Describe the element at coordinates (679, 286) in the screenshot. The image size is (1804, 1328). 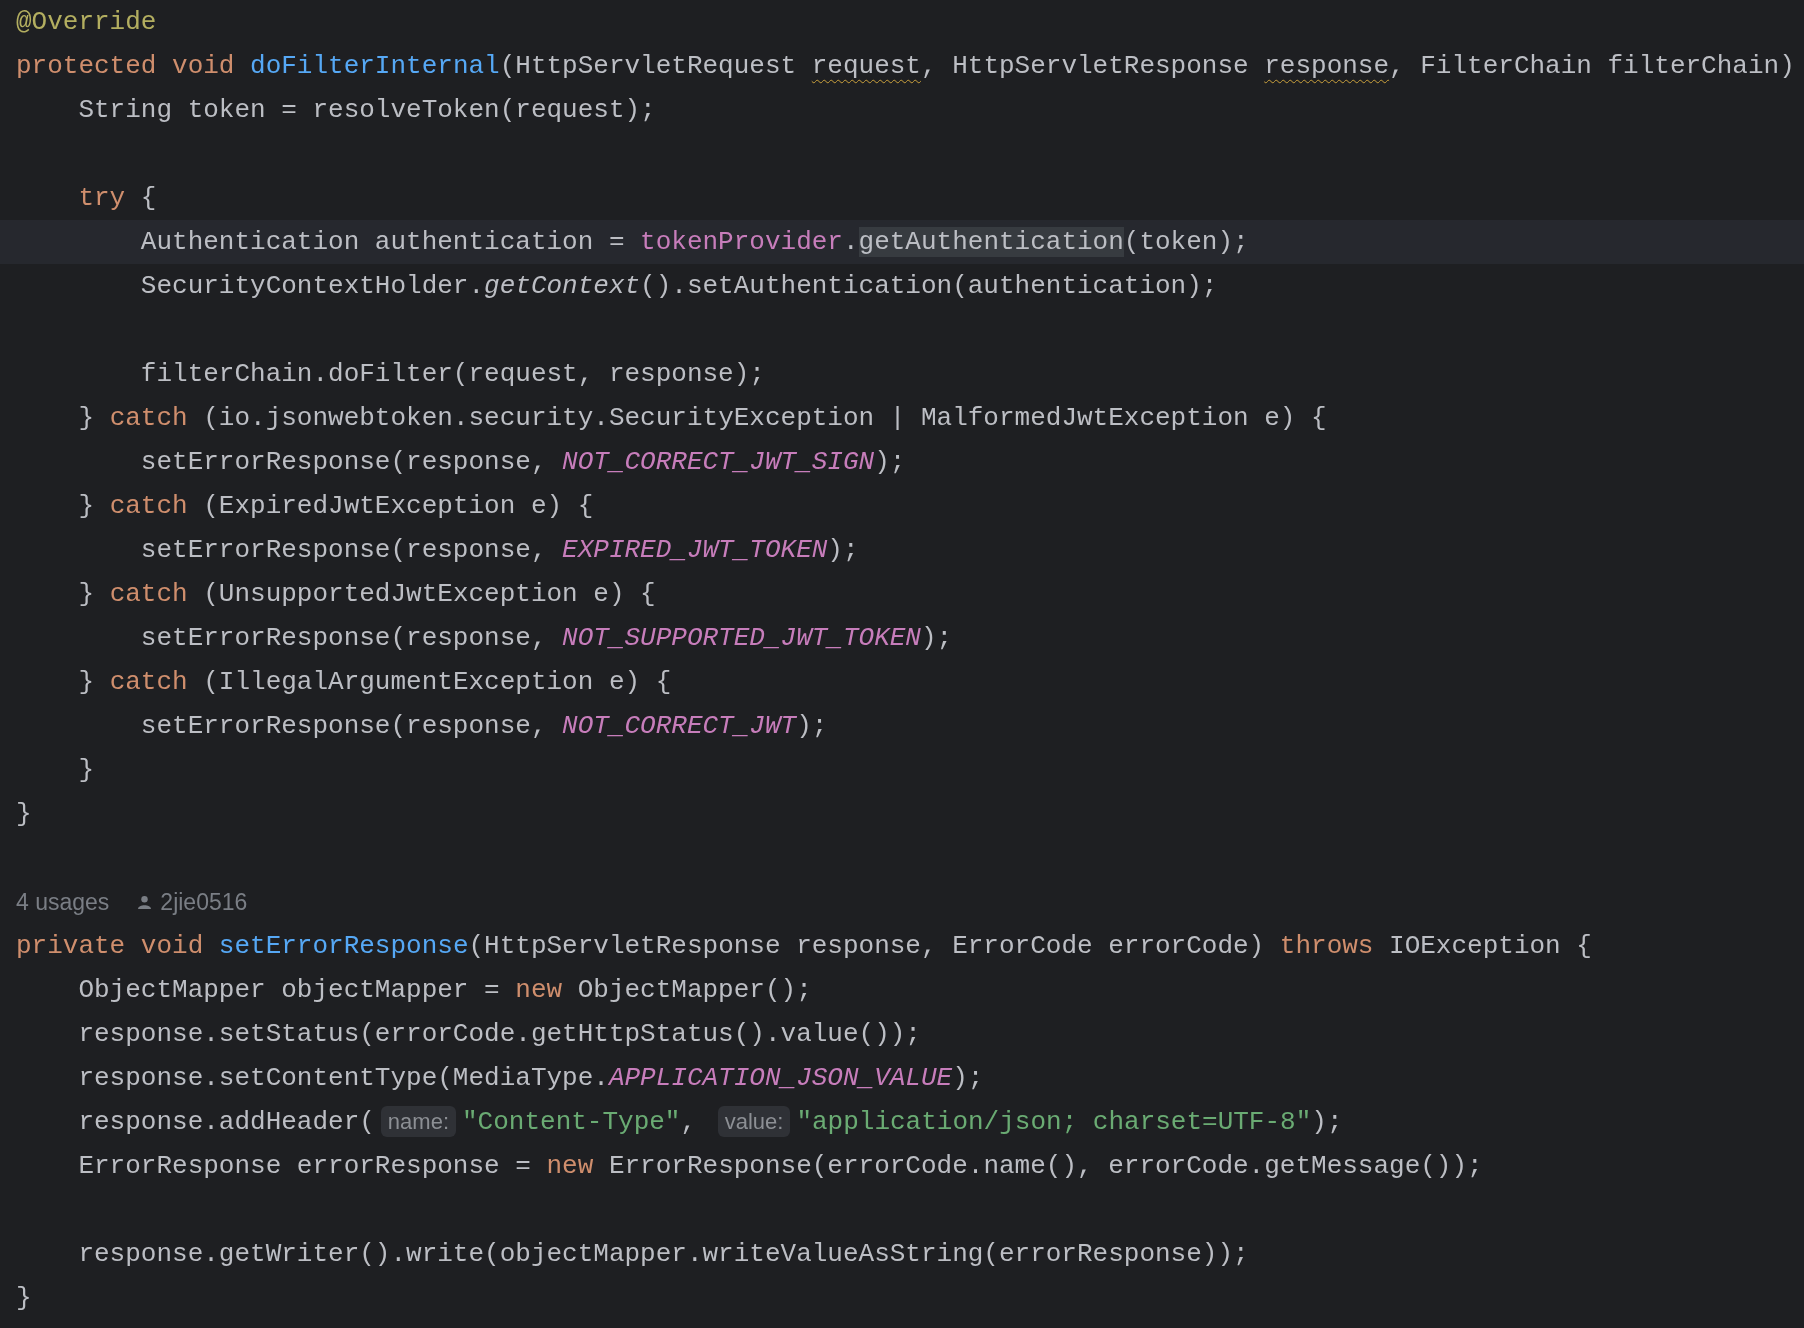
I see `code-line: SecurityContextHolder.getContext().setAuthentication(authentication);` at that location.